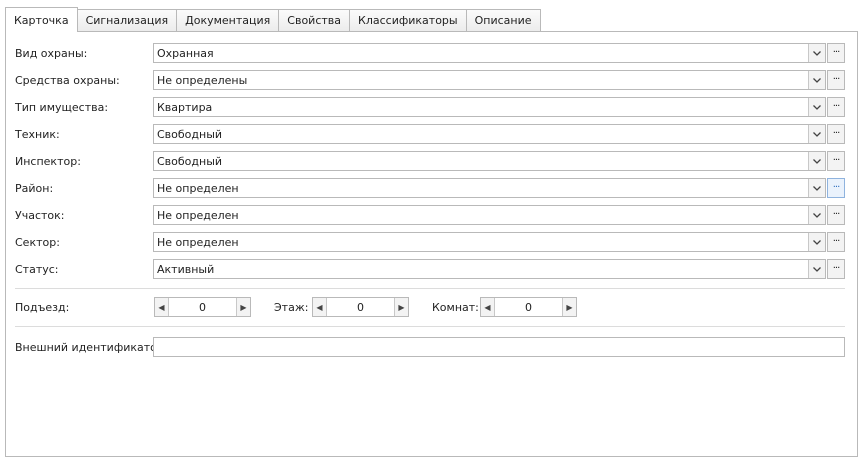  I want to click on combo-value: Охранная, so click(185, 53).